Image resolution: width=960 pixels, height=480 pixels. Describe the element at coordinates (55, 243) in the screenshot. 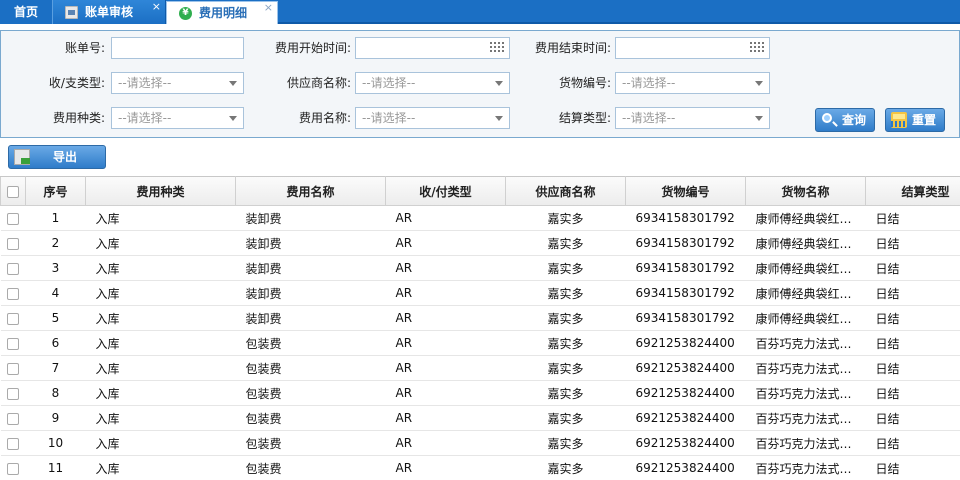

I see `table-cell: 2` at that location.